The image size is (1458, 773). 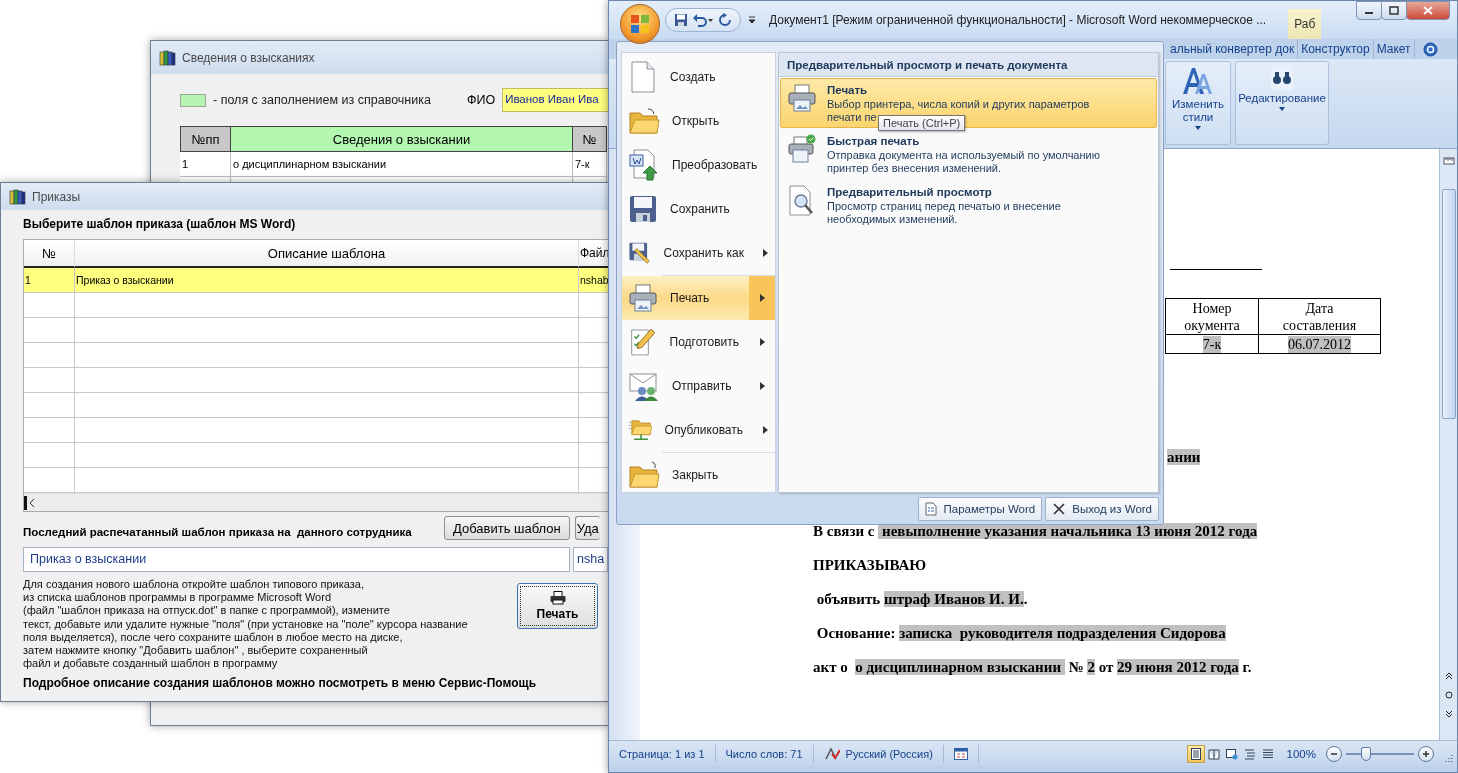 I want to click on menu-item: Печать, so click(x=698, y=298).